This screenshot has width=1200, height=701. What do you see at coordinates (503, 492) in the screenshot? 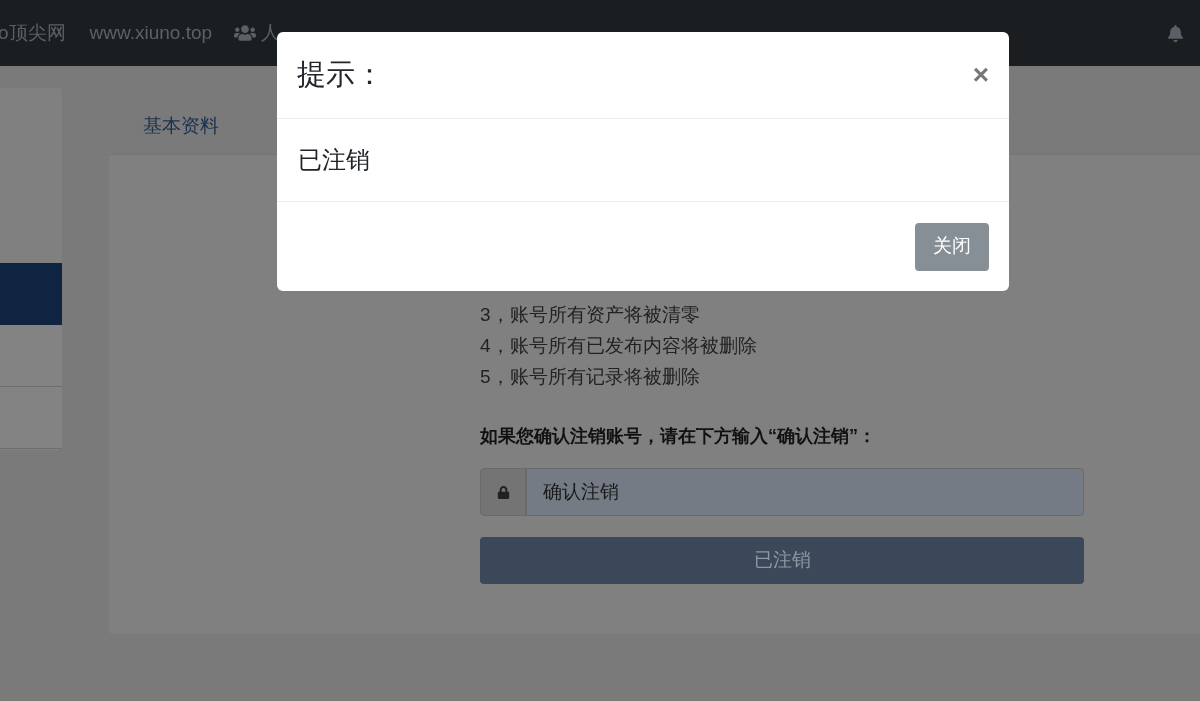
I see `lock-icon` at bounding box center [503, 492].